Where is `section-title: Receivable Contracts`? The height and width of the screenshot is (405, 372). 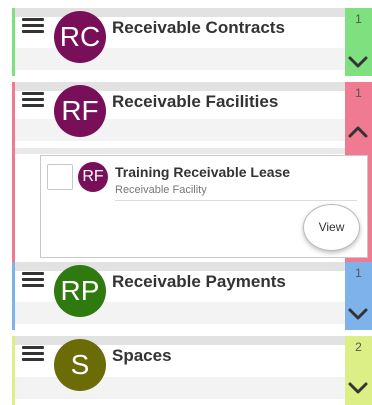 section-title: Receivable Contracts is located at coordinates (198, 28).